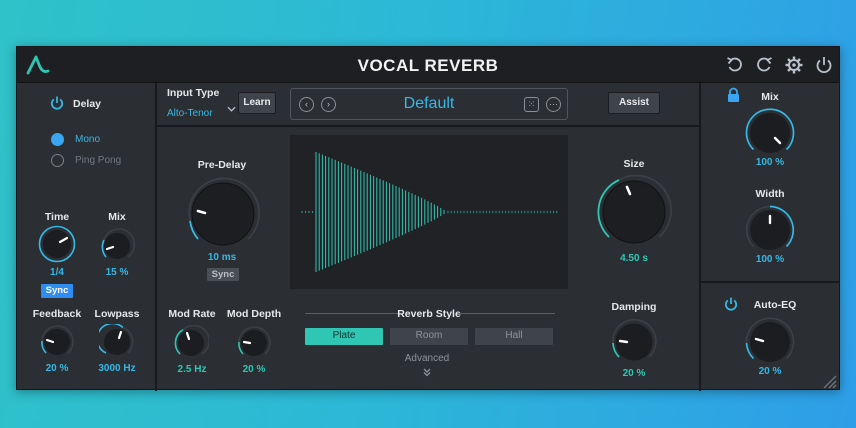  I want to click on damping-label: Damping, so click(634, 307).